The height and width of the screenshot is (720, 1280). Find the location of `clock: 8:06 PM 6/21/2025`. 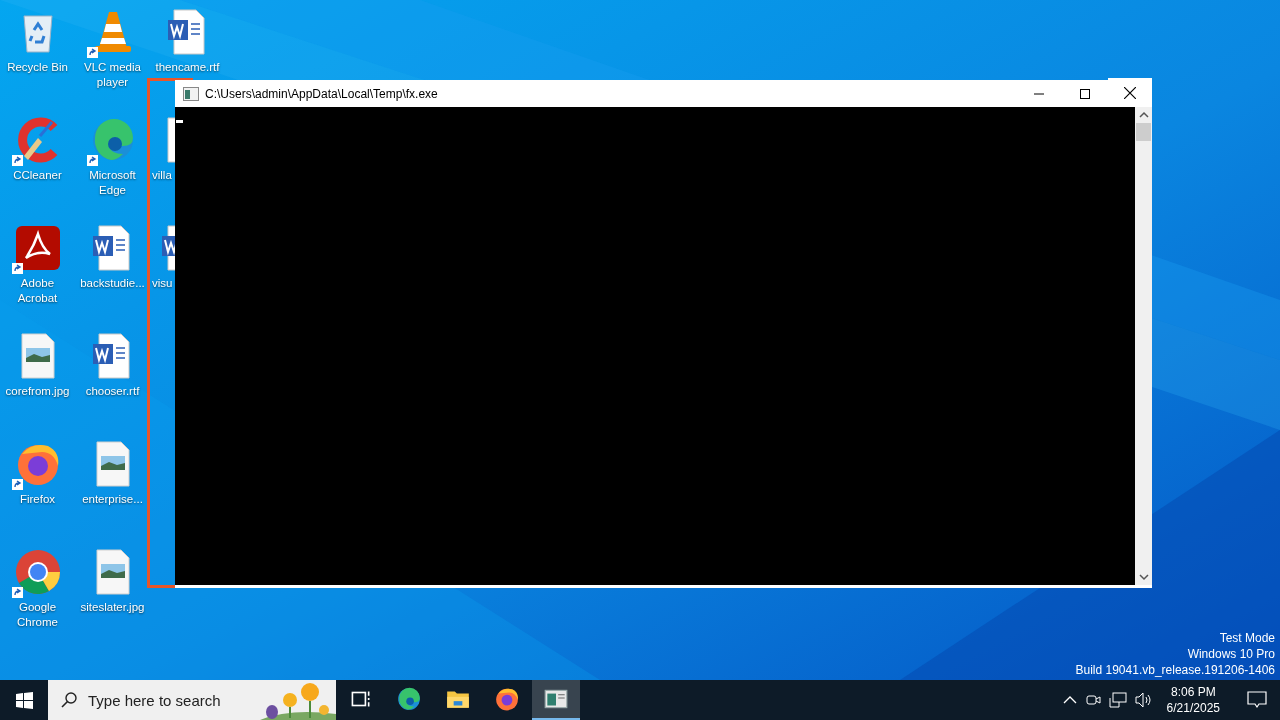

clock: 8:06 PM 6/21/2025 is located at coordinates (1193, 700).